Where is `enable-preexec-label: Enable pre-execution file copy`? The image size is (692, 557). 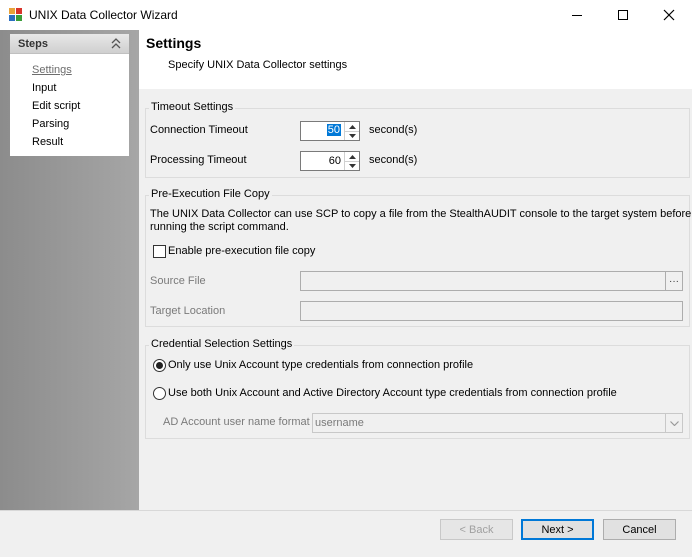 enable-preexec-label: Enable pre-execution file copy is located at coordinates (241, 251).